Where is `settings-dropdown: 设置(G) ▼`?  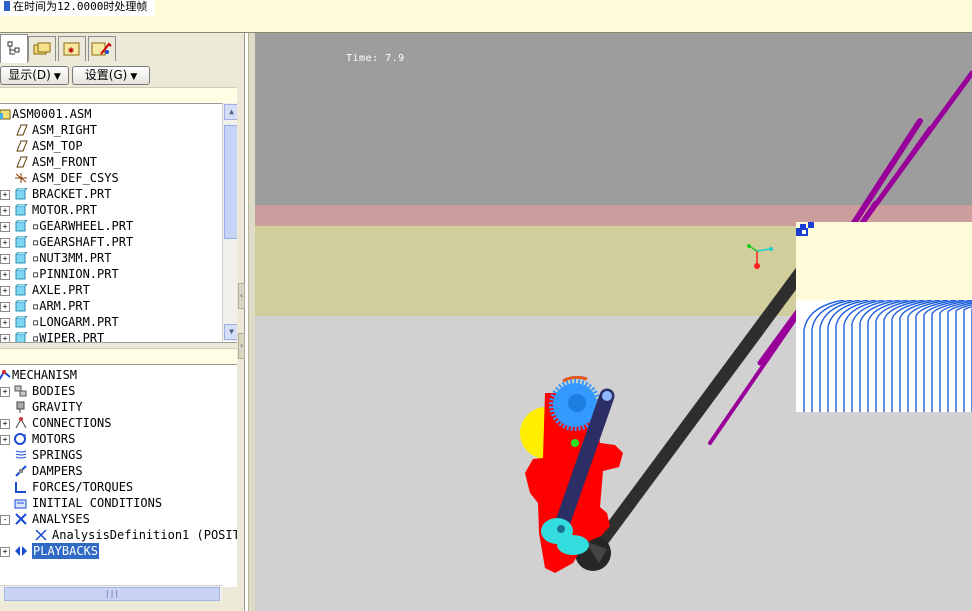 settings-dropdown: 设置(G) ▼ is located at coordinates (111, 75).